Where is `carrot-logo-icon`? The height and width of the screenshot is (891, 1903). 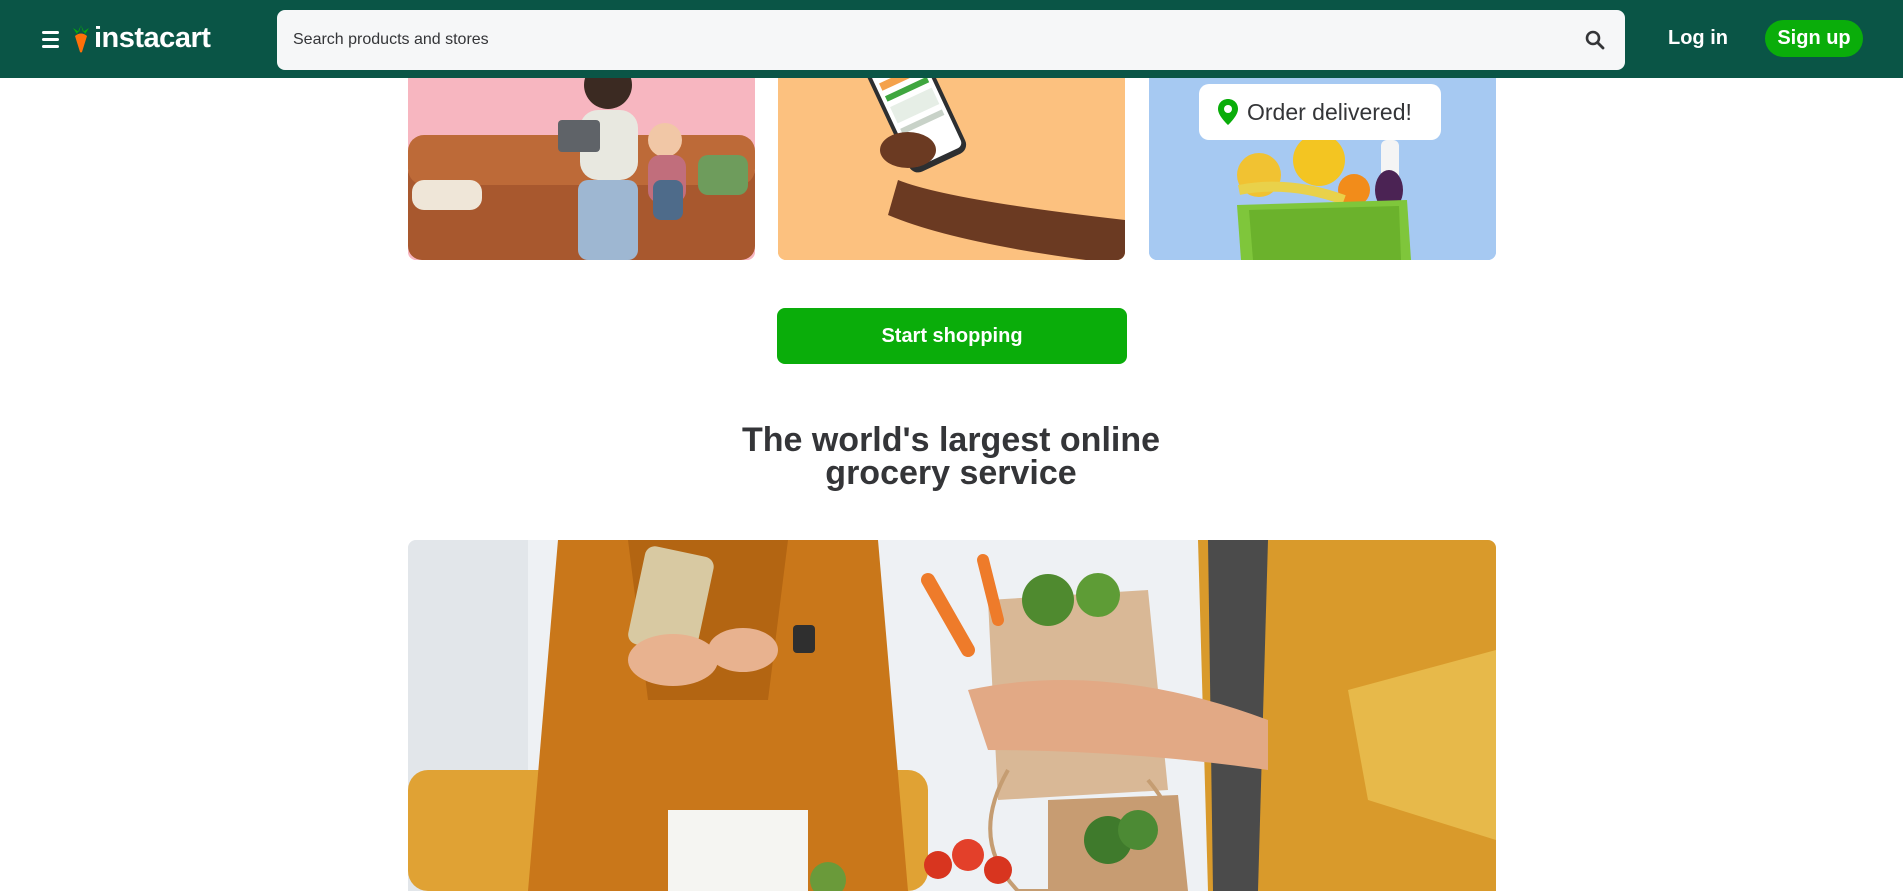
carrot-logo-icon is located at coordinates (81, 39).